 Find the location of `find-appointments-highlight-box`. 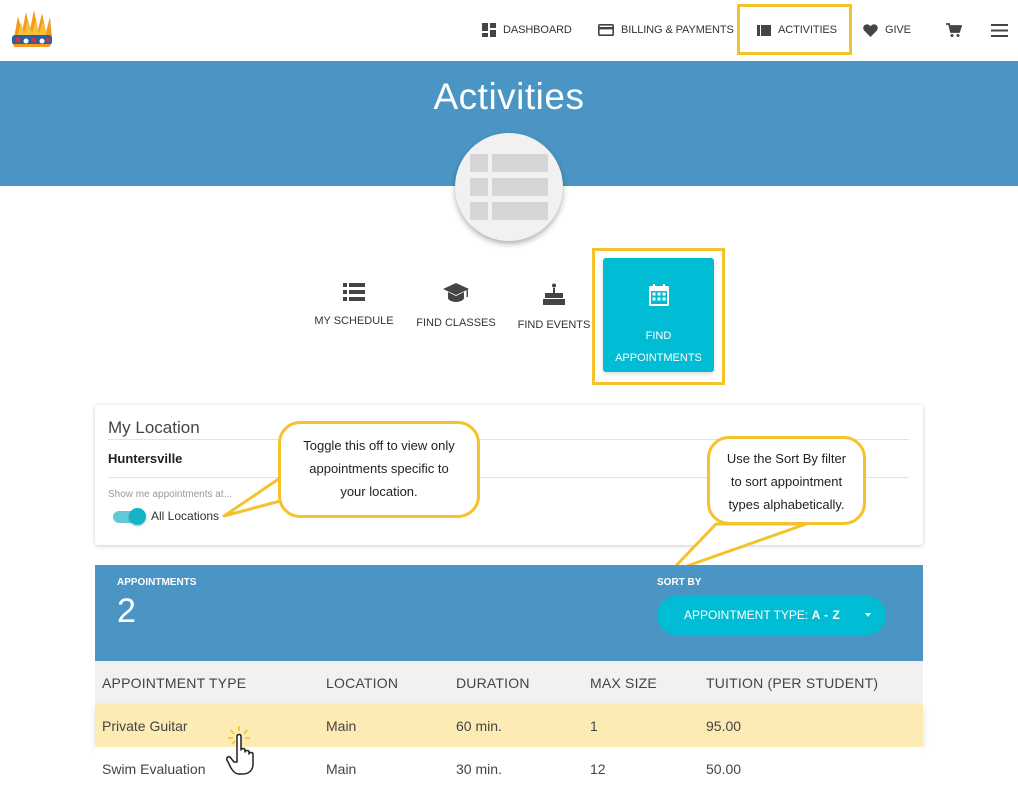

find-appointments-highlight-box is located at coordinates (658, 316).